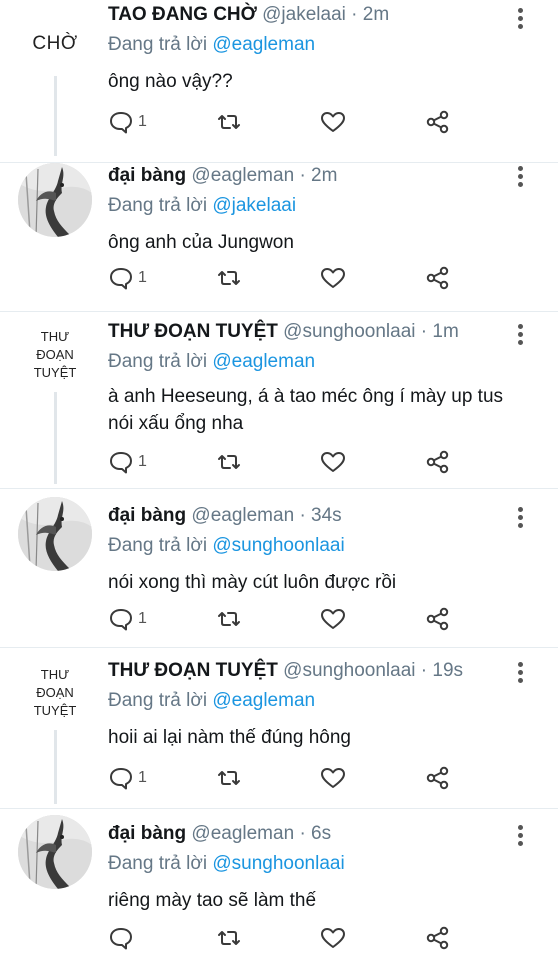 Image resolution: width=558 pixels, height=960 pixels. I want to click on timestamp: 19s, so click(447, 670).